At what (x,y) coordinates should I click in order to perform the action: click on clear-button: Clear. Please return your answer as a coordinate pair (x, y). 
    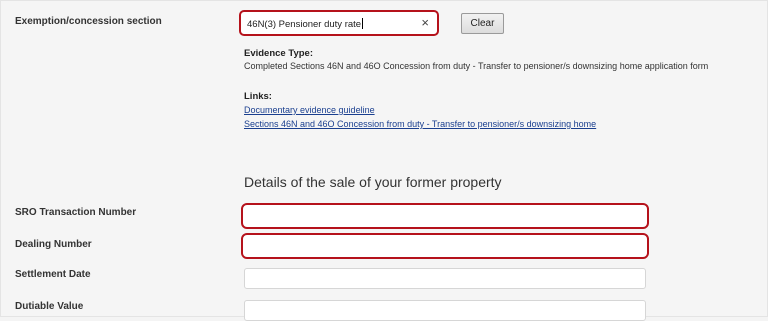
    Looking at the image, I should click on (482, 23).